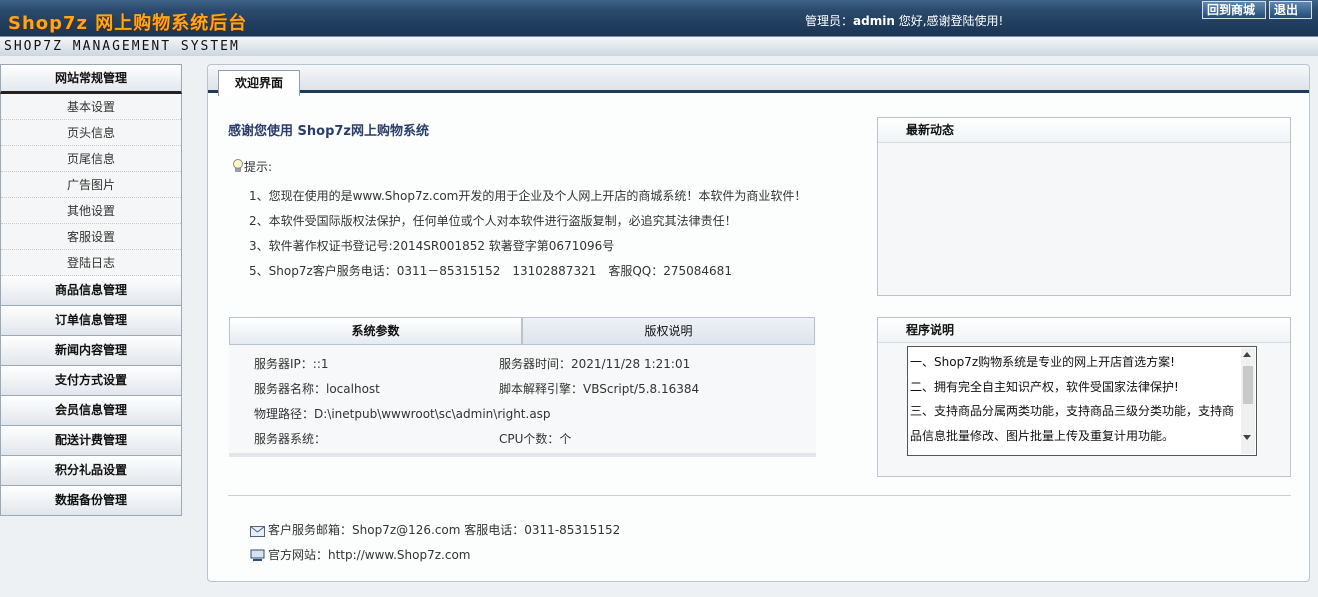  What do you see at coordinates (291, 364) in the screenshot?
I see `server-ip: 服务器IP：::1` at bounding box center [291, 364].